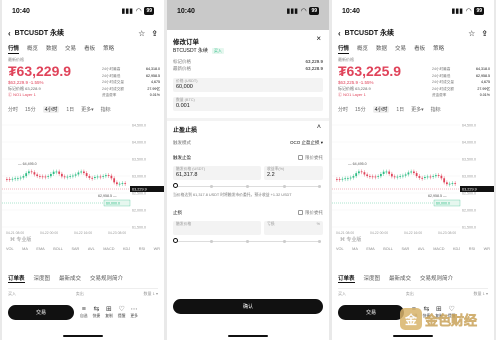 This screenshot has height=340, width=496. What do you see at coordinates (217, 173) in the screenshot?
I see `tp-trigger-input: 触发价格 (USDT) 61,317.8` at bounding box center [217, 173].